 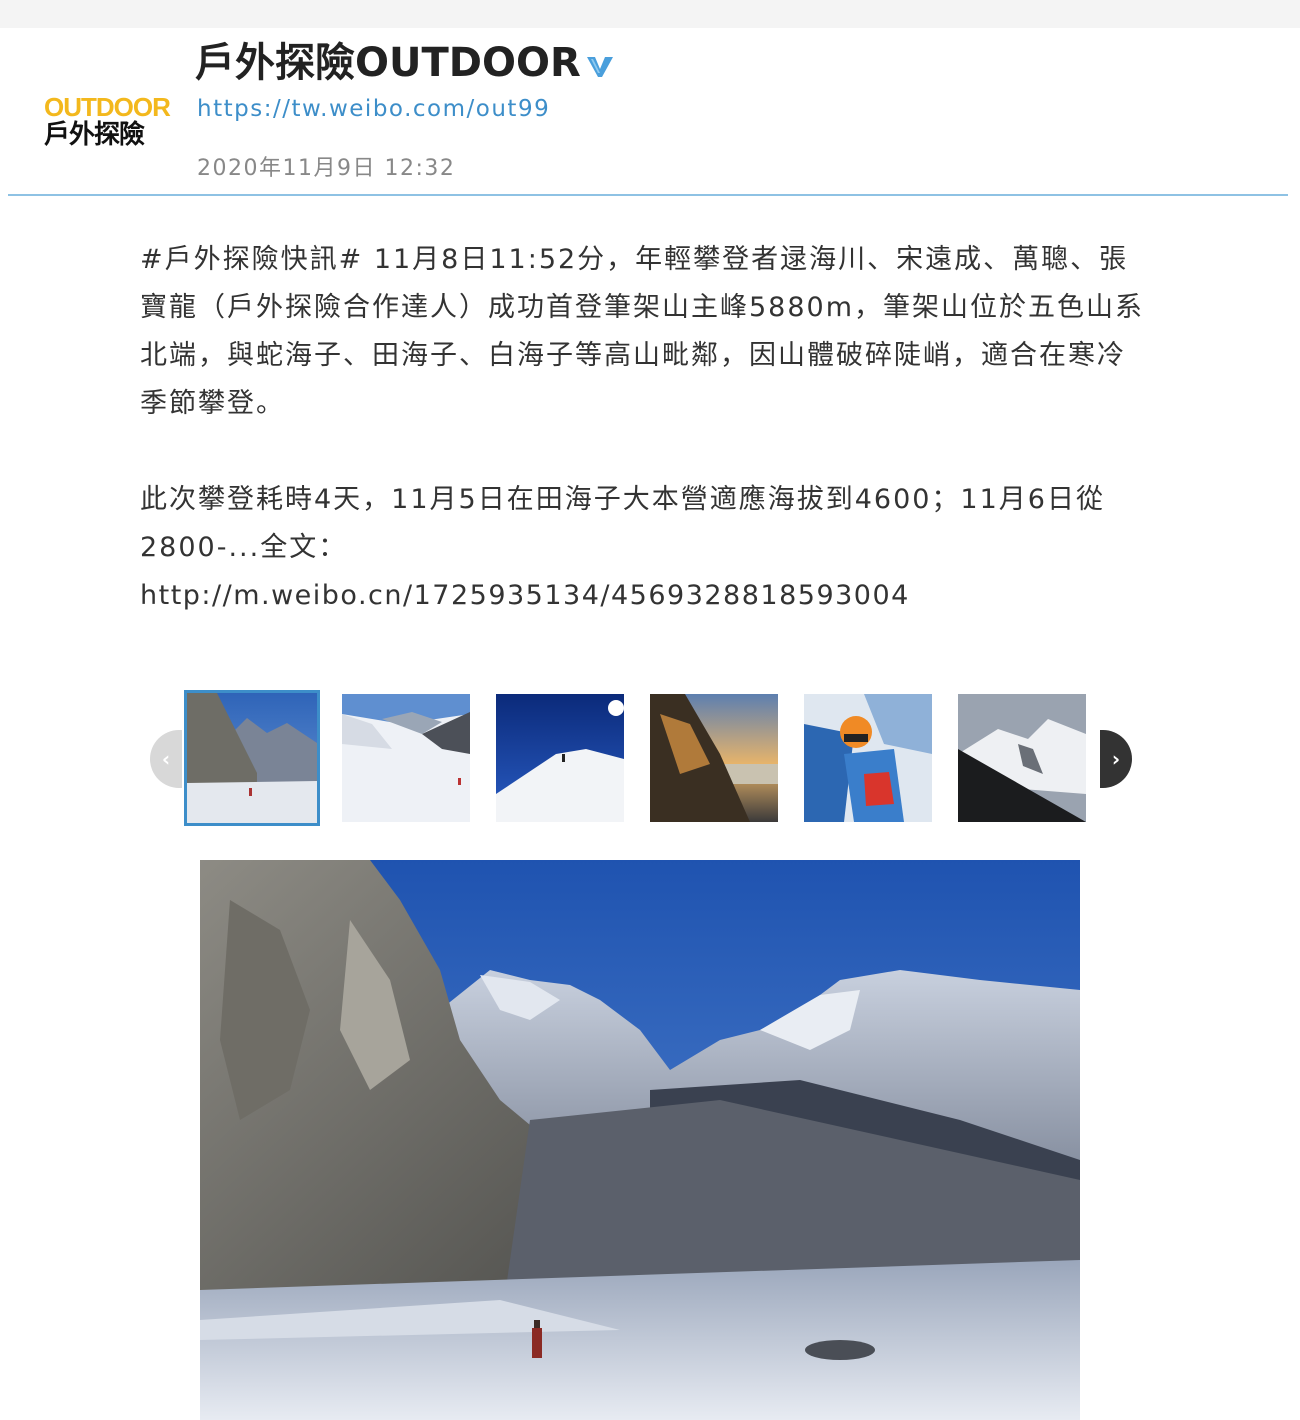 What do you see at coordinates (326, 168) in the screenshot?
I see `post-timestamp: 2020年11月9日 12:32` at bounding box center [326, 168].